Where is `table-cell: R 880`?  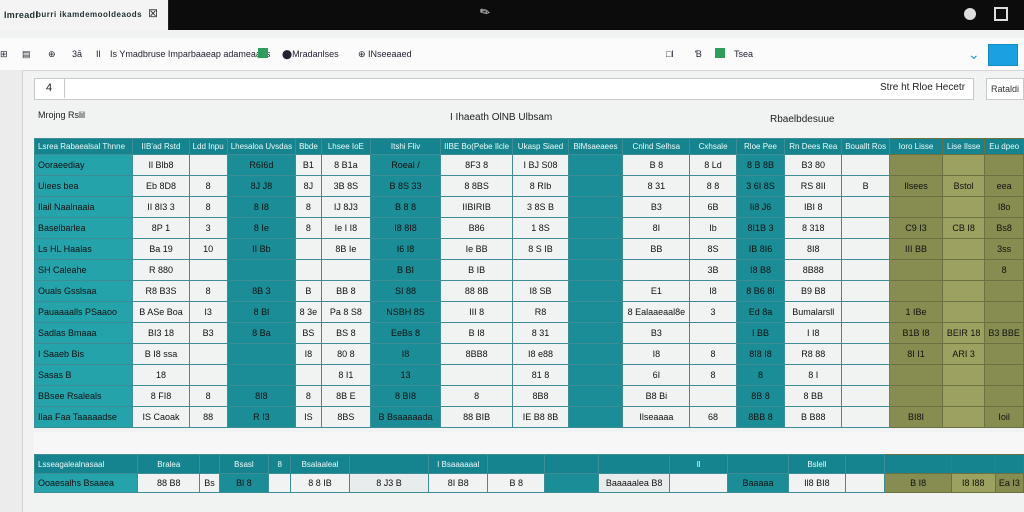
table-cell: R 880 is located at coordinates (161, 270).